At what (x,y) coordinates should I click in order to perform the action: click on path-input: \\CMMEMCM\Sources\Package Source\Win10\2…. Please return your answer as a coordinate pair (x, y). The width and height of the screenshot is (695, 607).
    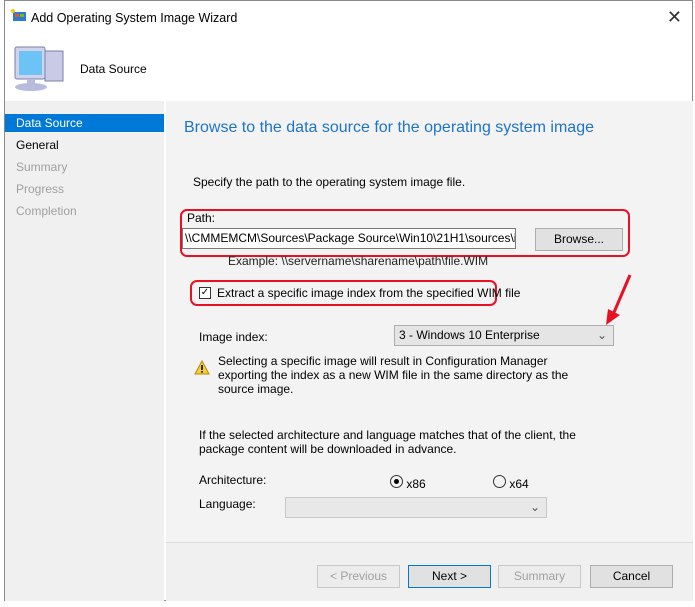
    Looking at the image, I should click on (349, 238).